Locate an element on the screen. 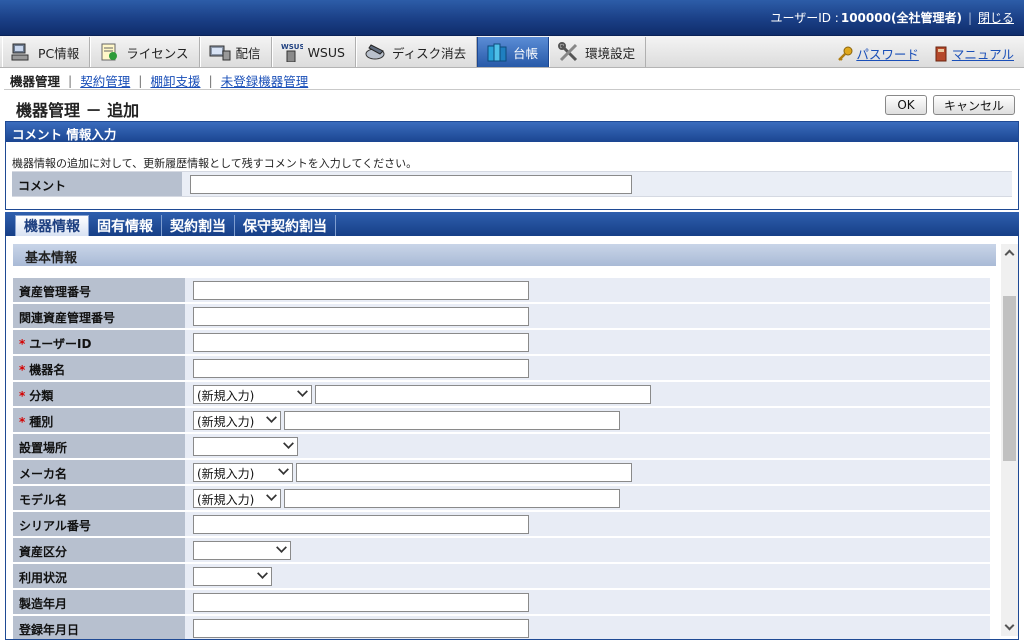  scroll-thumb is located at coordinates (1009, 378).